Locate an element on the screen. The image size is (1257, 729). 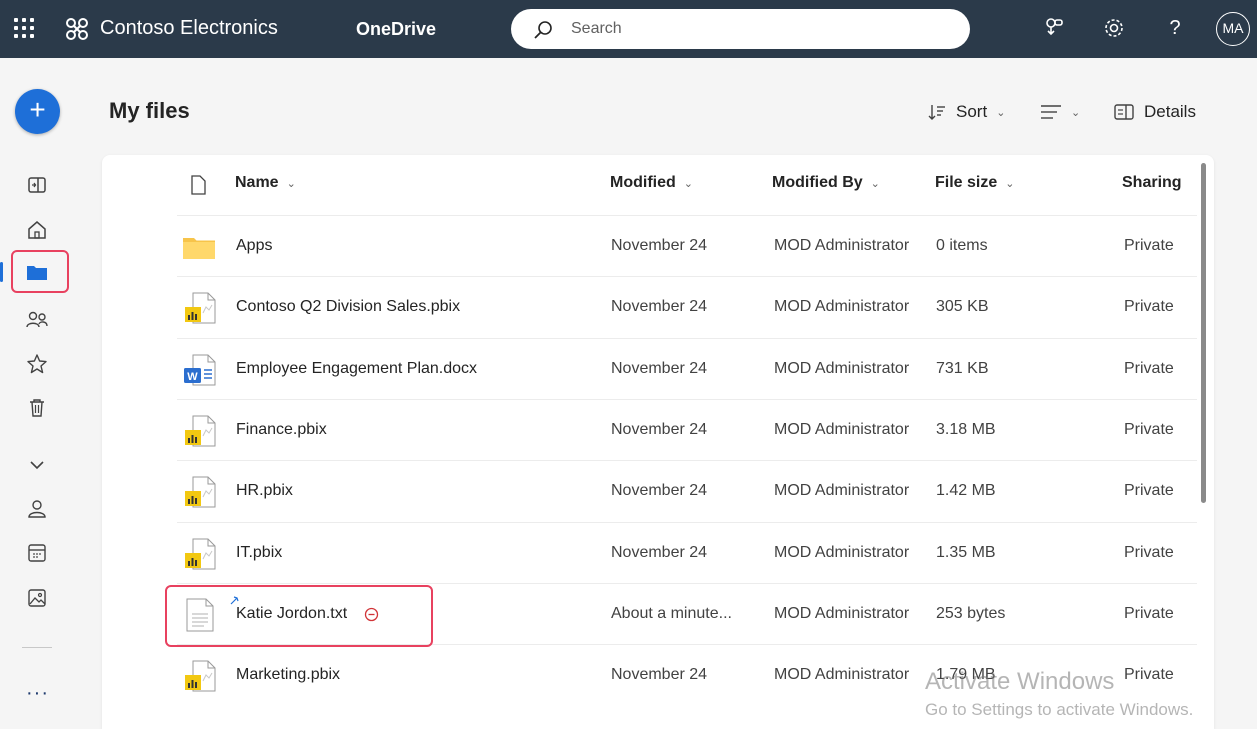
file-size: 305 KB is located at coordinates (962, 307).